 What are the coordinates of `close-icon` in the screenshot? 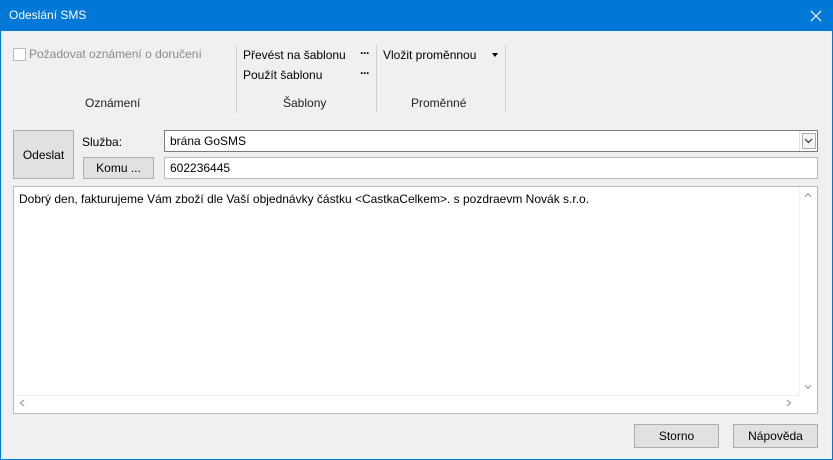 It's located at (816, 15).